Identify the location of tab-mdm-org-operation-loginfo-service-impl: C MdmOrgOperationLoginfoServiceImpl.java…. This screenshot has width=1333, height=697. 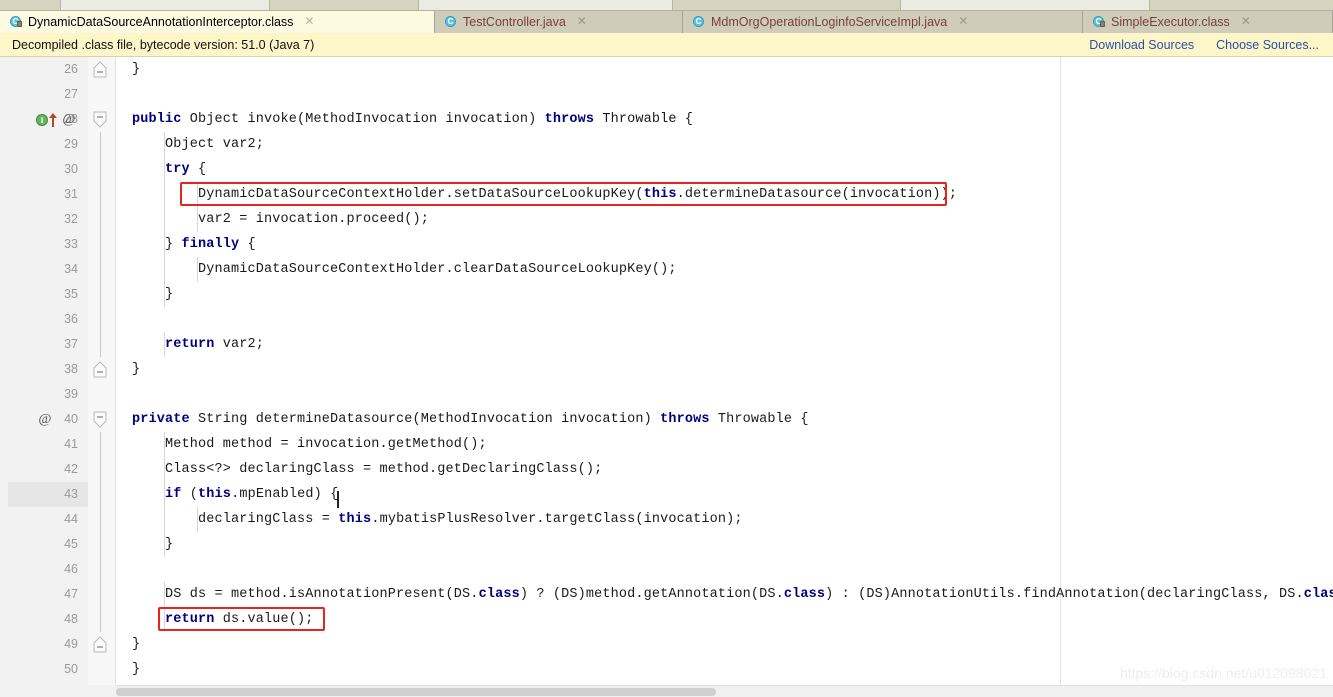
(883, 22).